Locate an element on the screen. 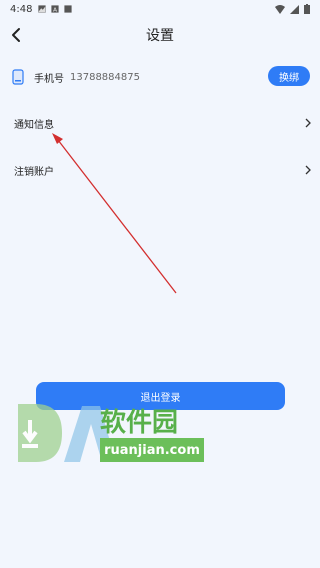 Image resolution: width=320 pixels, height=568 pixels. watermark-brand: 软件园 is located at coordinates (139, 423).